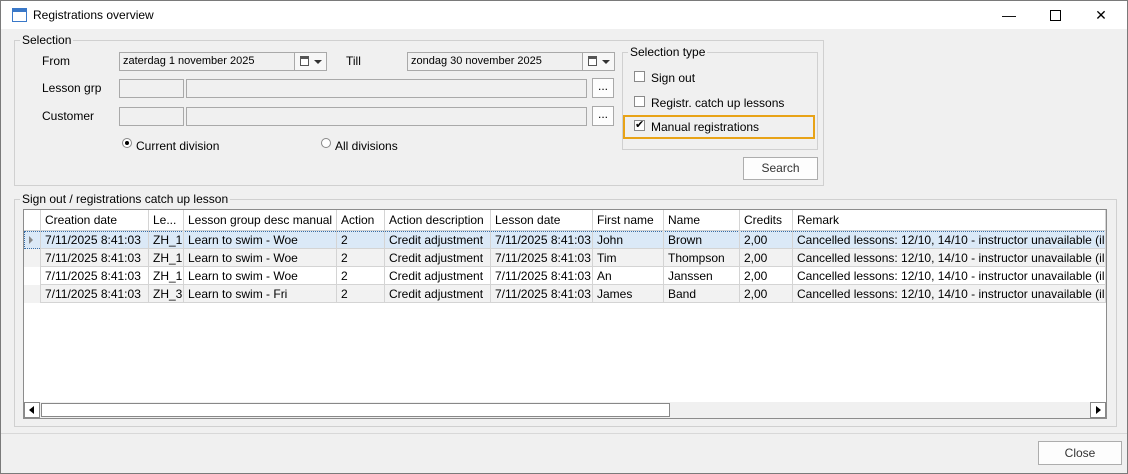 This screenshot has height=474, width=1128. What do you see at coordinates (702, 258) in the screenshot?
I see `cell-name: Thompson` at bounding box center [702, 258].